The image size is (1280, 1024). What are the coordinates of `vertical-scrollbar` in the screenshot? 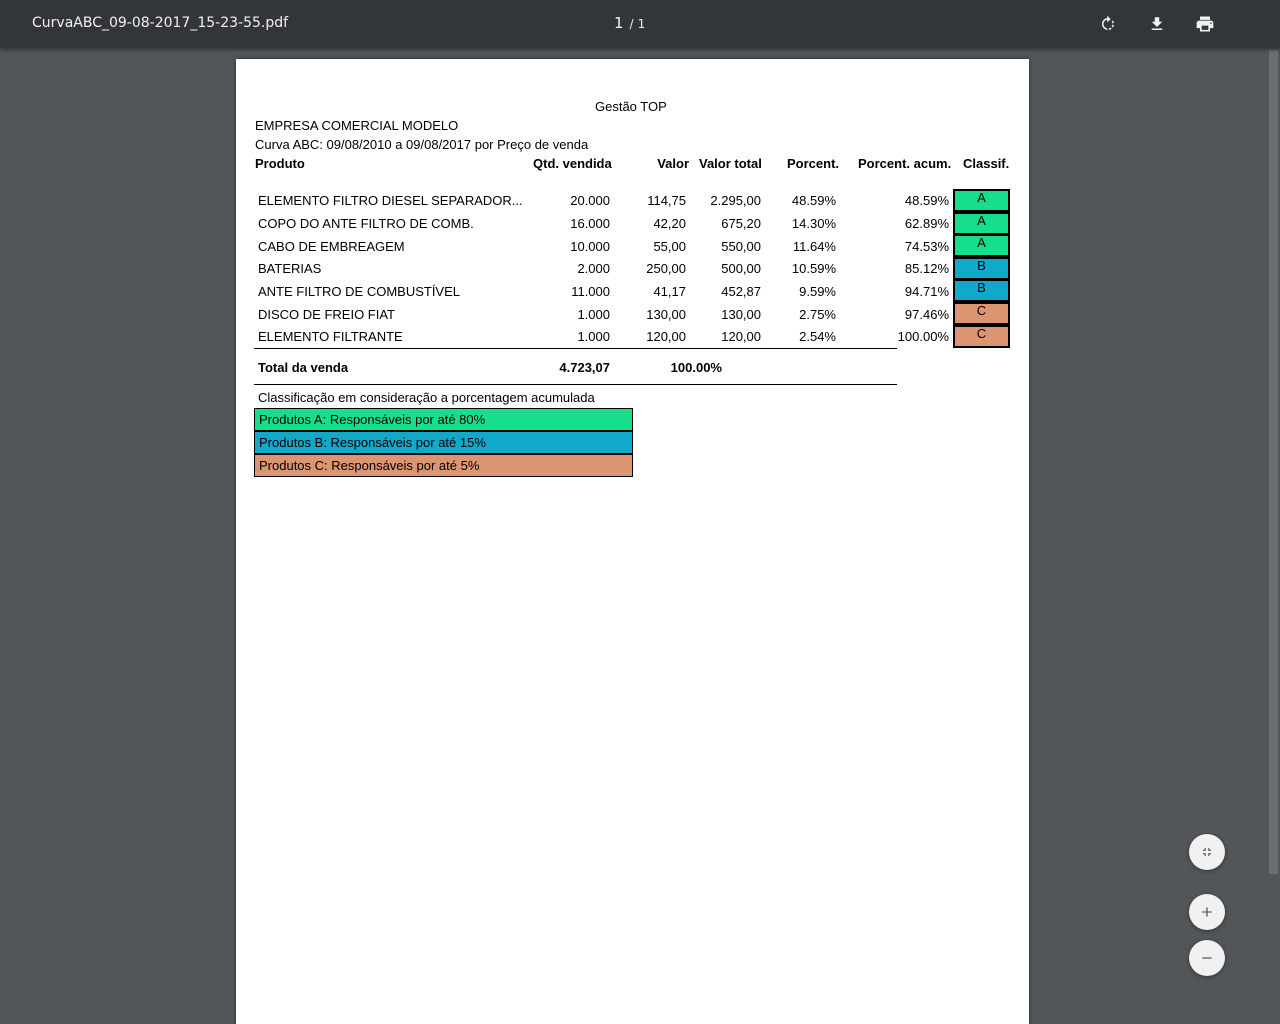 It's located at (1273, 536).